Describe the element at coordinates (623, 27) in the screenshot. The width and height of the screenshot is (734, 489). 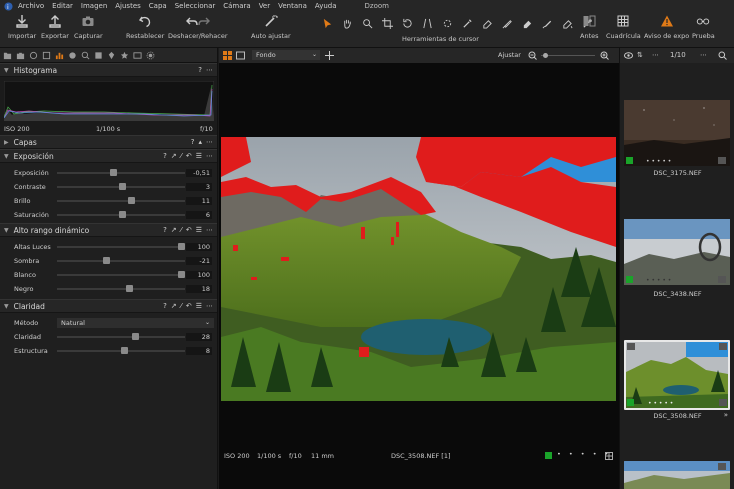
I see `grid-button: Cuadrícula` at that location.